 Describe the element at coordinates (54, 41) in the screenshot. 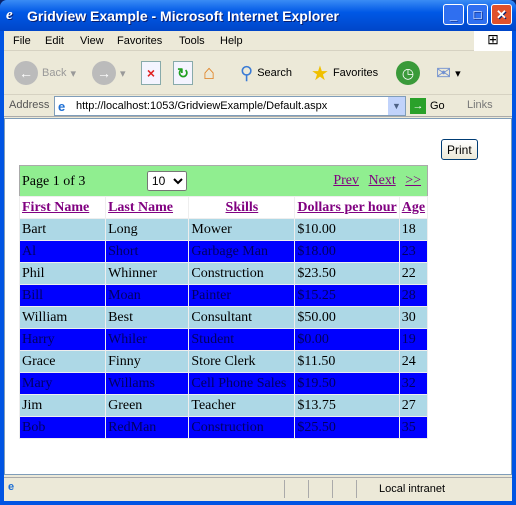

I see `menu-edit: Edit` at that location.